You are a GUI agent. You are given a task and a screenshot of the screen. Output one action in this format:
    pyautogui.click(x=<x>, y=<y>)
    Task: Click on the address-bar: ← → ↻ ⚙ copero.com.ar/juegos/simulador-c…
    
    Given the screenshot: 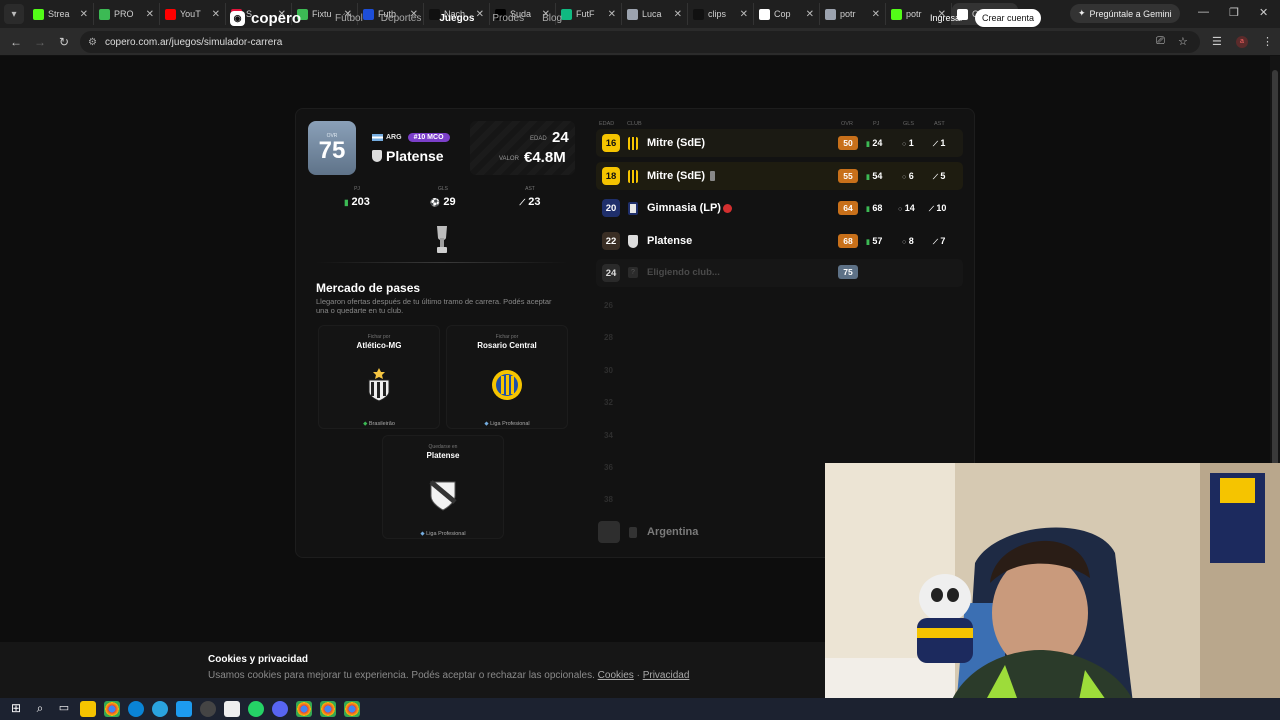 What is the action you would take?
    pyautogui.click(x=640, y=42)
    